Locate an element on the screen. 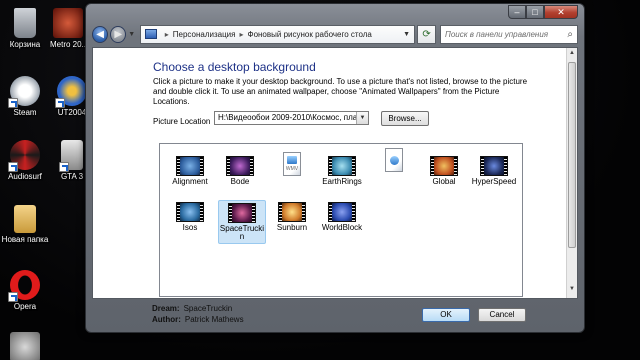  close-button: ✕ is located at coordinates (561, 12).